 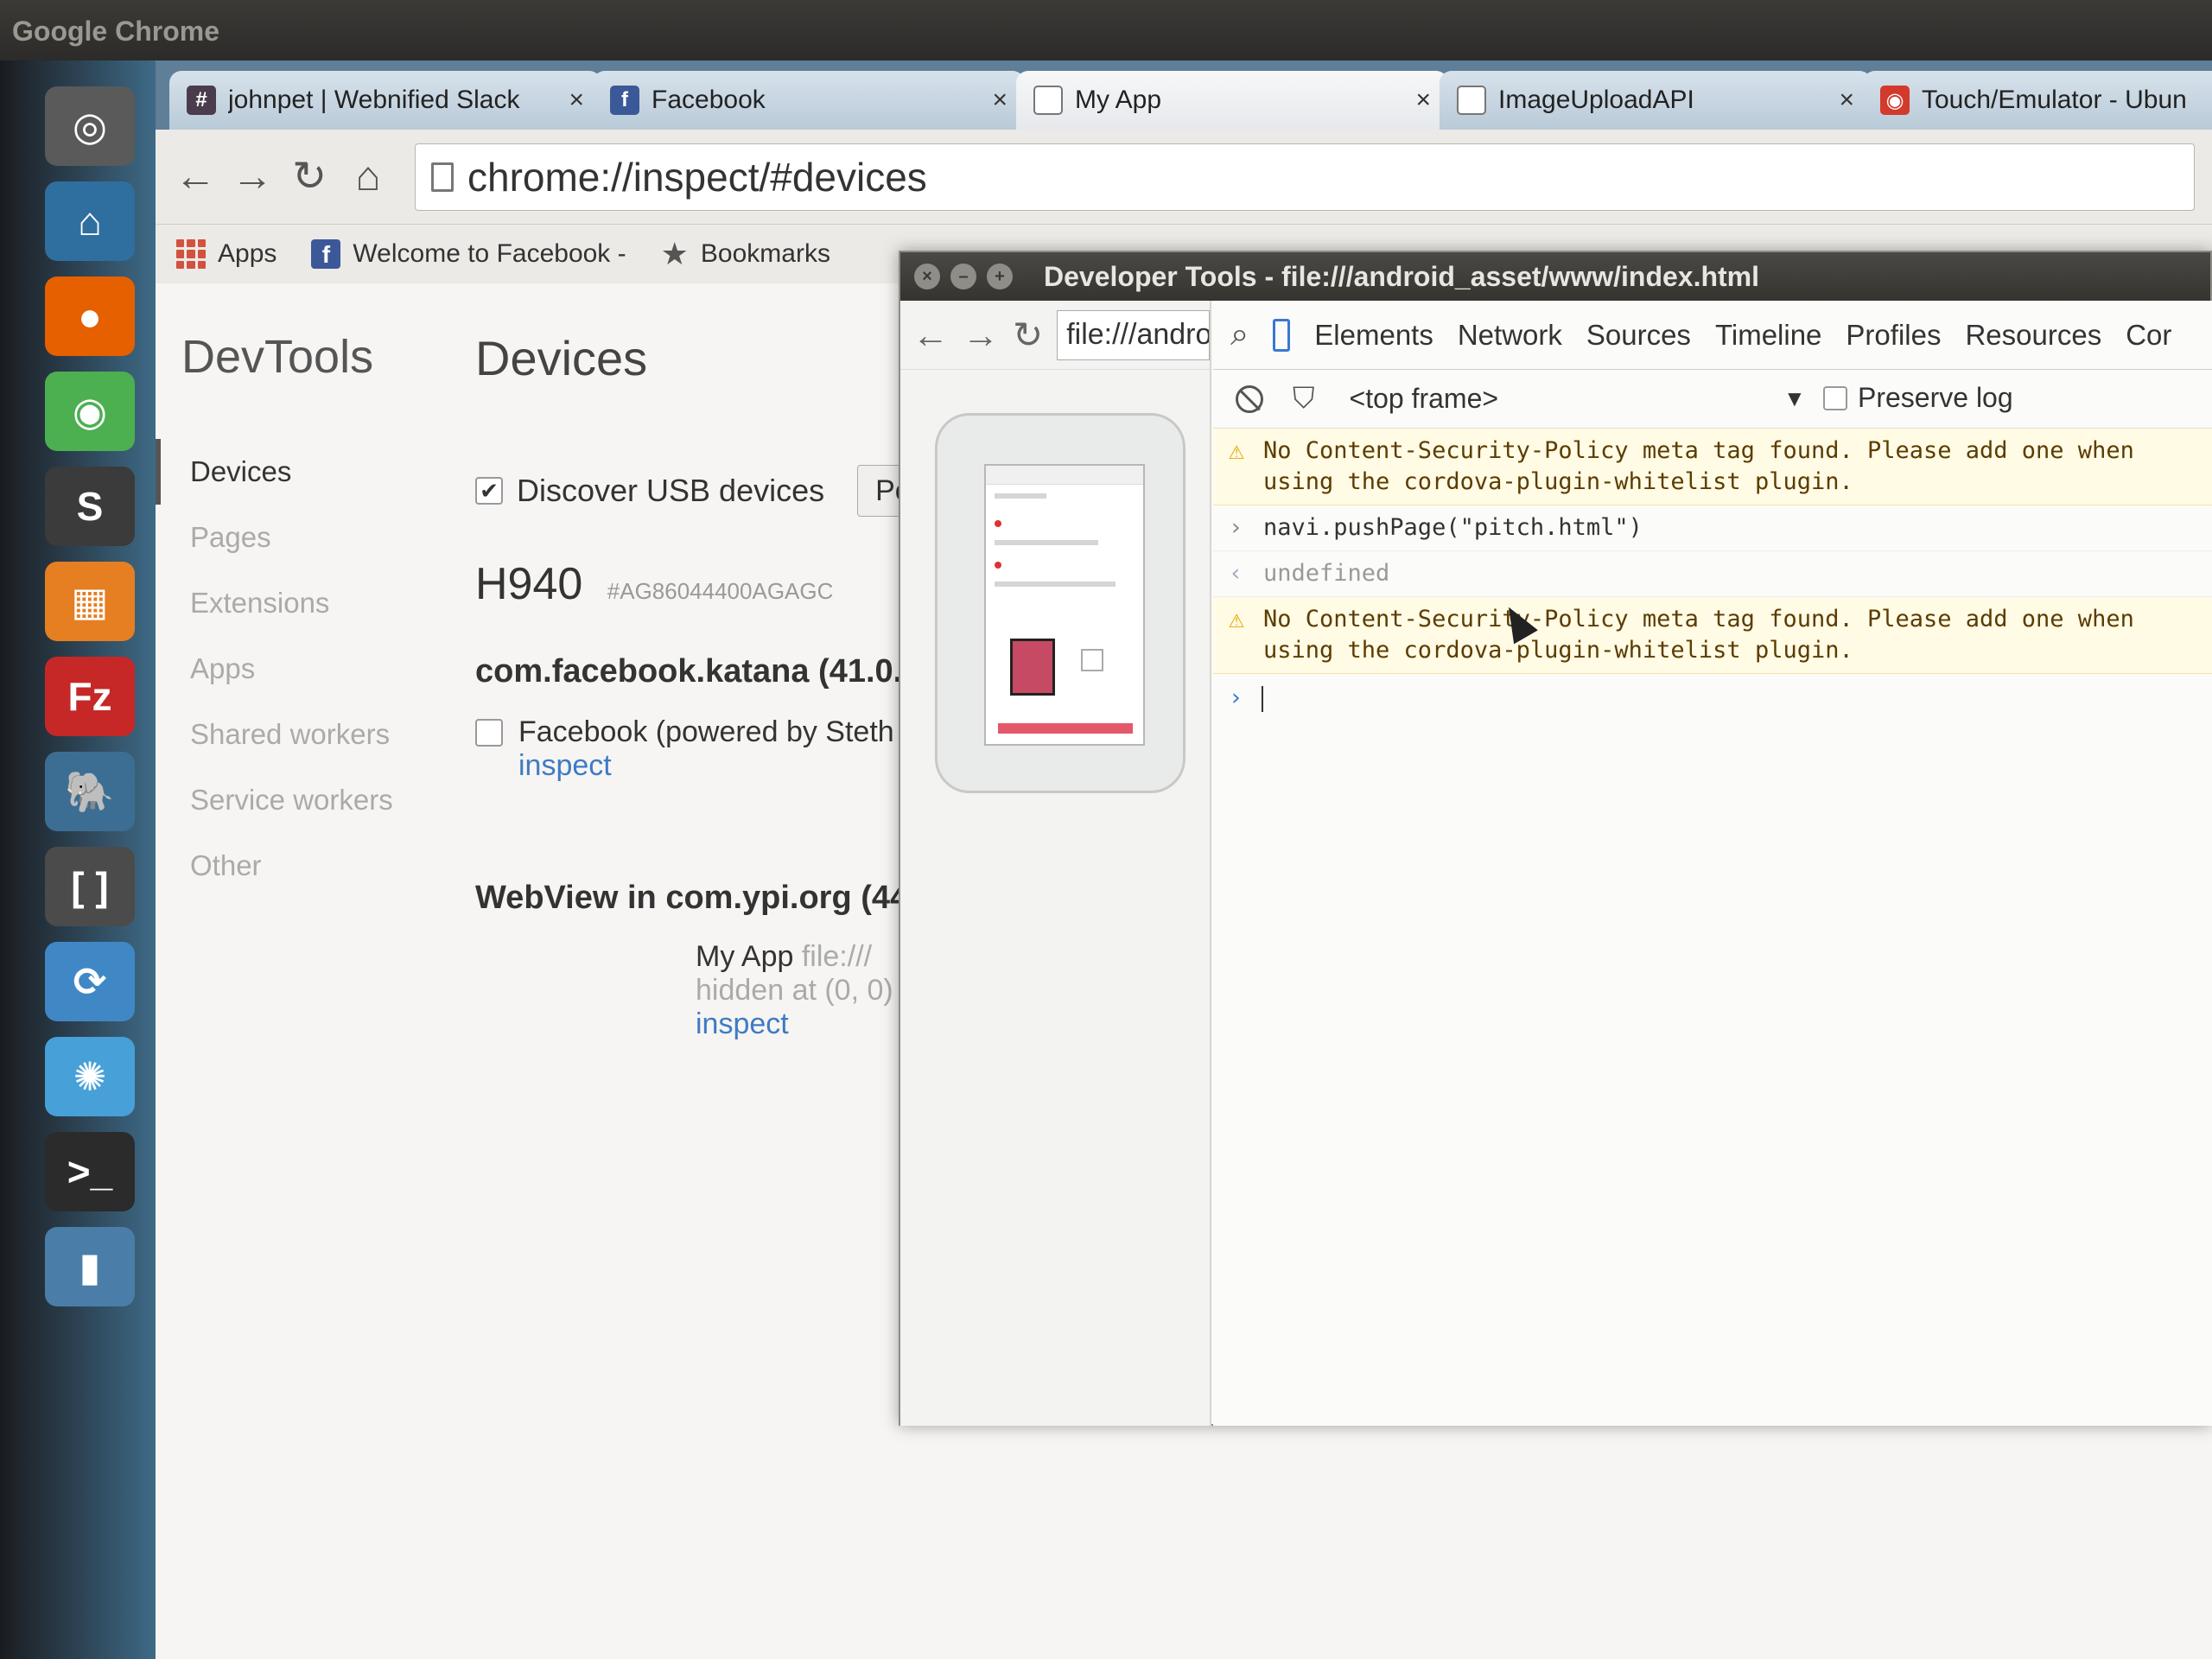 I want to click on result-chevron-icon: ‹, so click(x=1236, y=573).